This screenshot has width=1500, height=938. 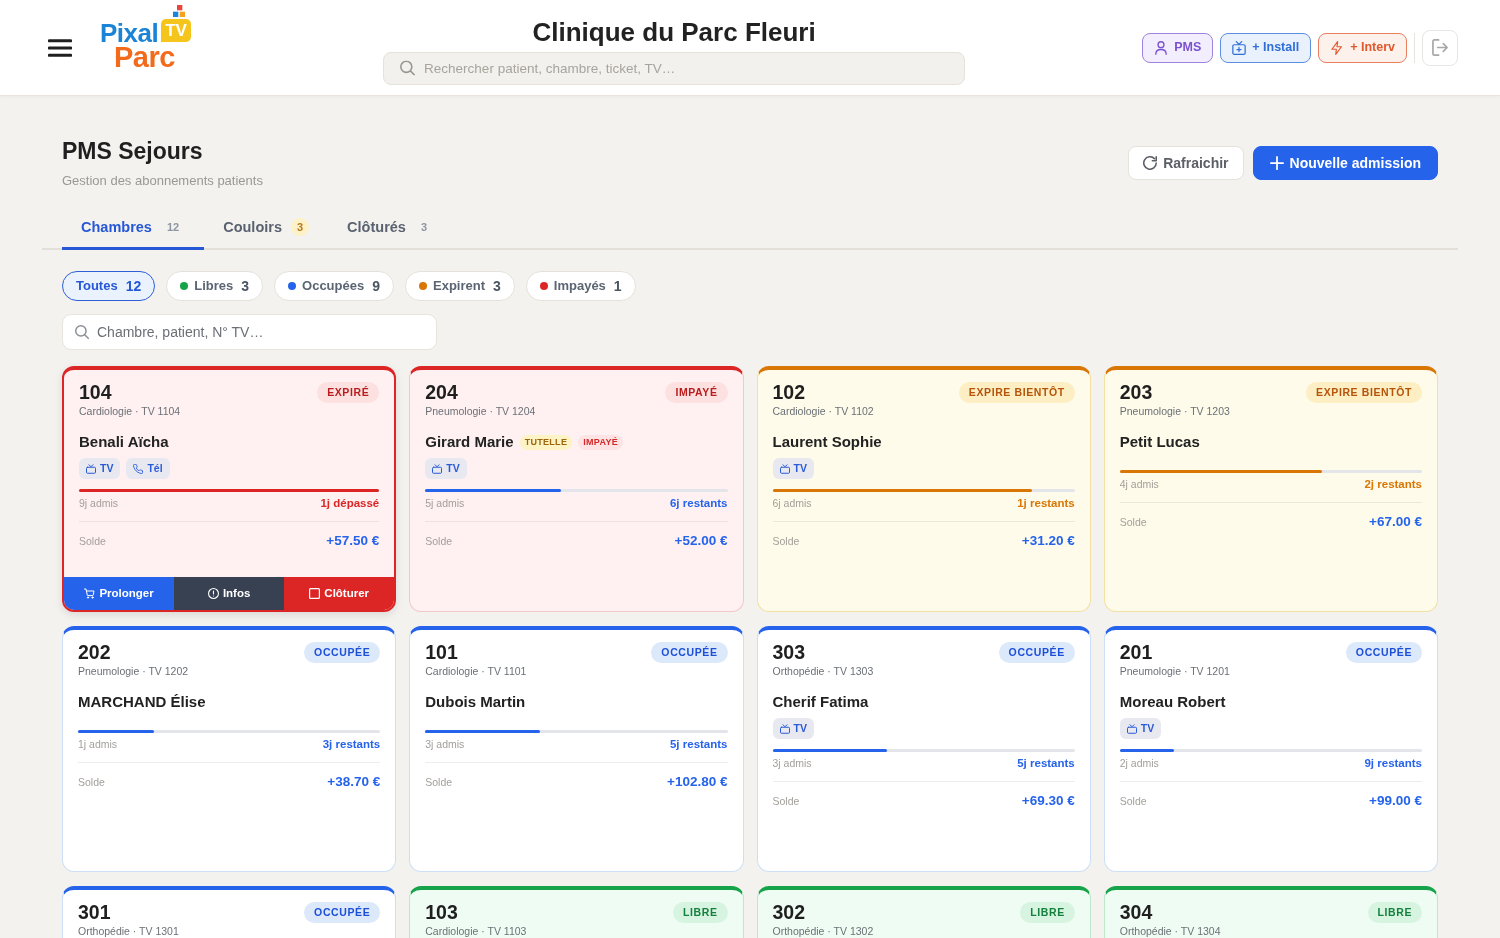 I want to click on patient-name: Dubois Martin, so click(x=475, y=702).